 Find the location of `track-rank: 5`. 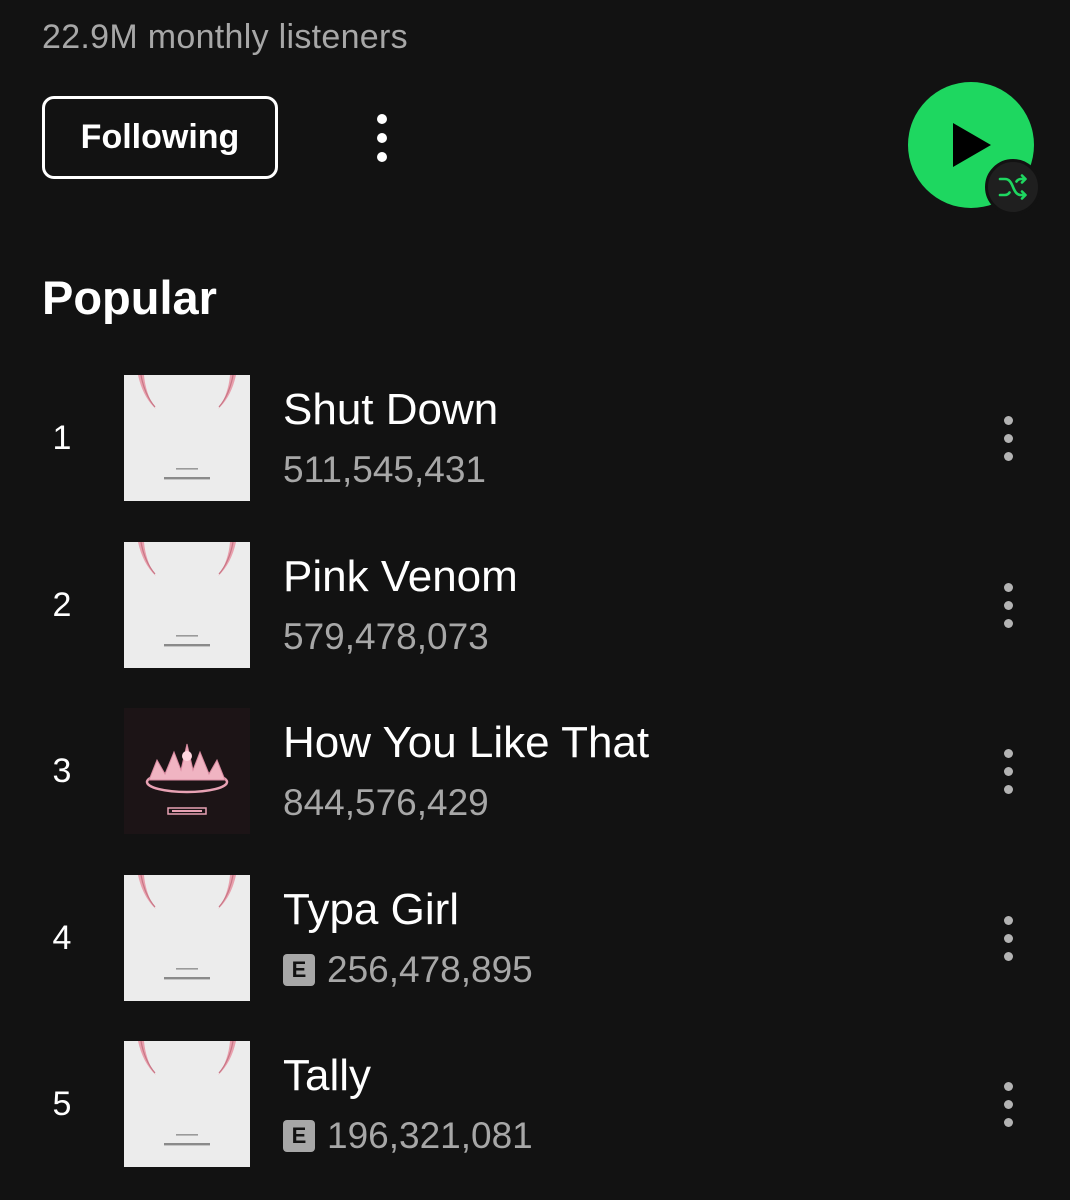

track-rank: 5 is located at coordinates (62, 1104).